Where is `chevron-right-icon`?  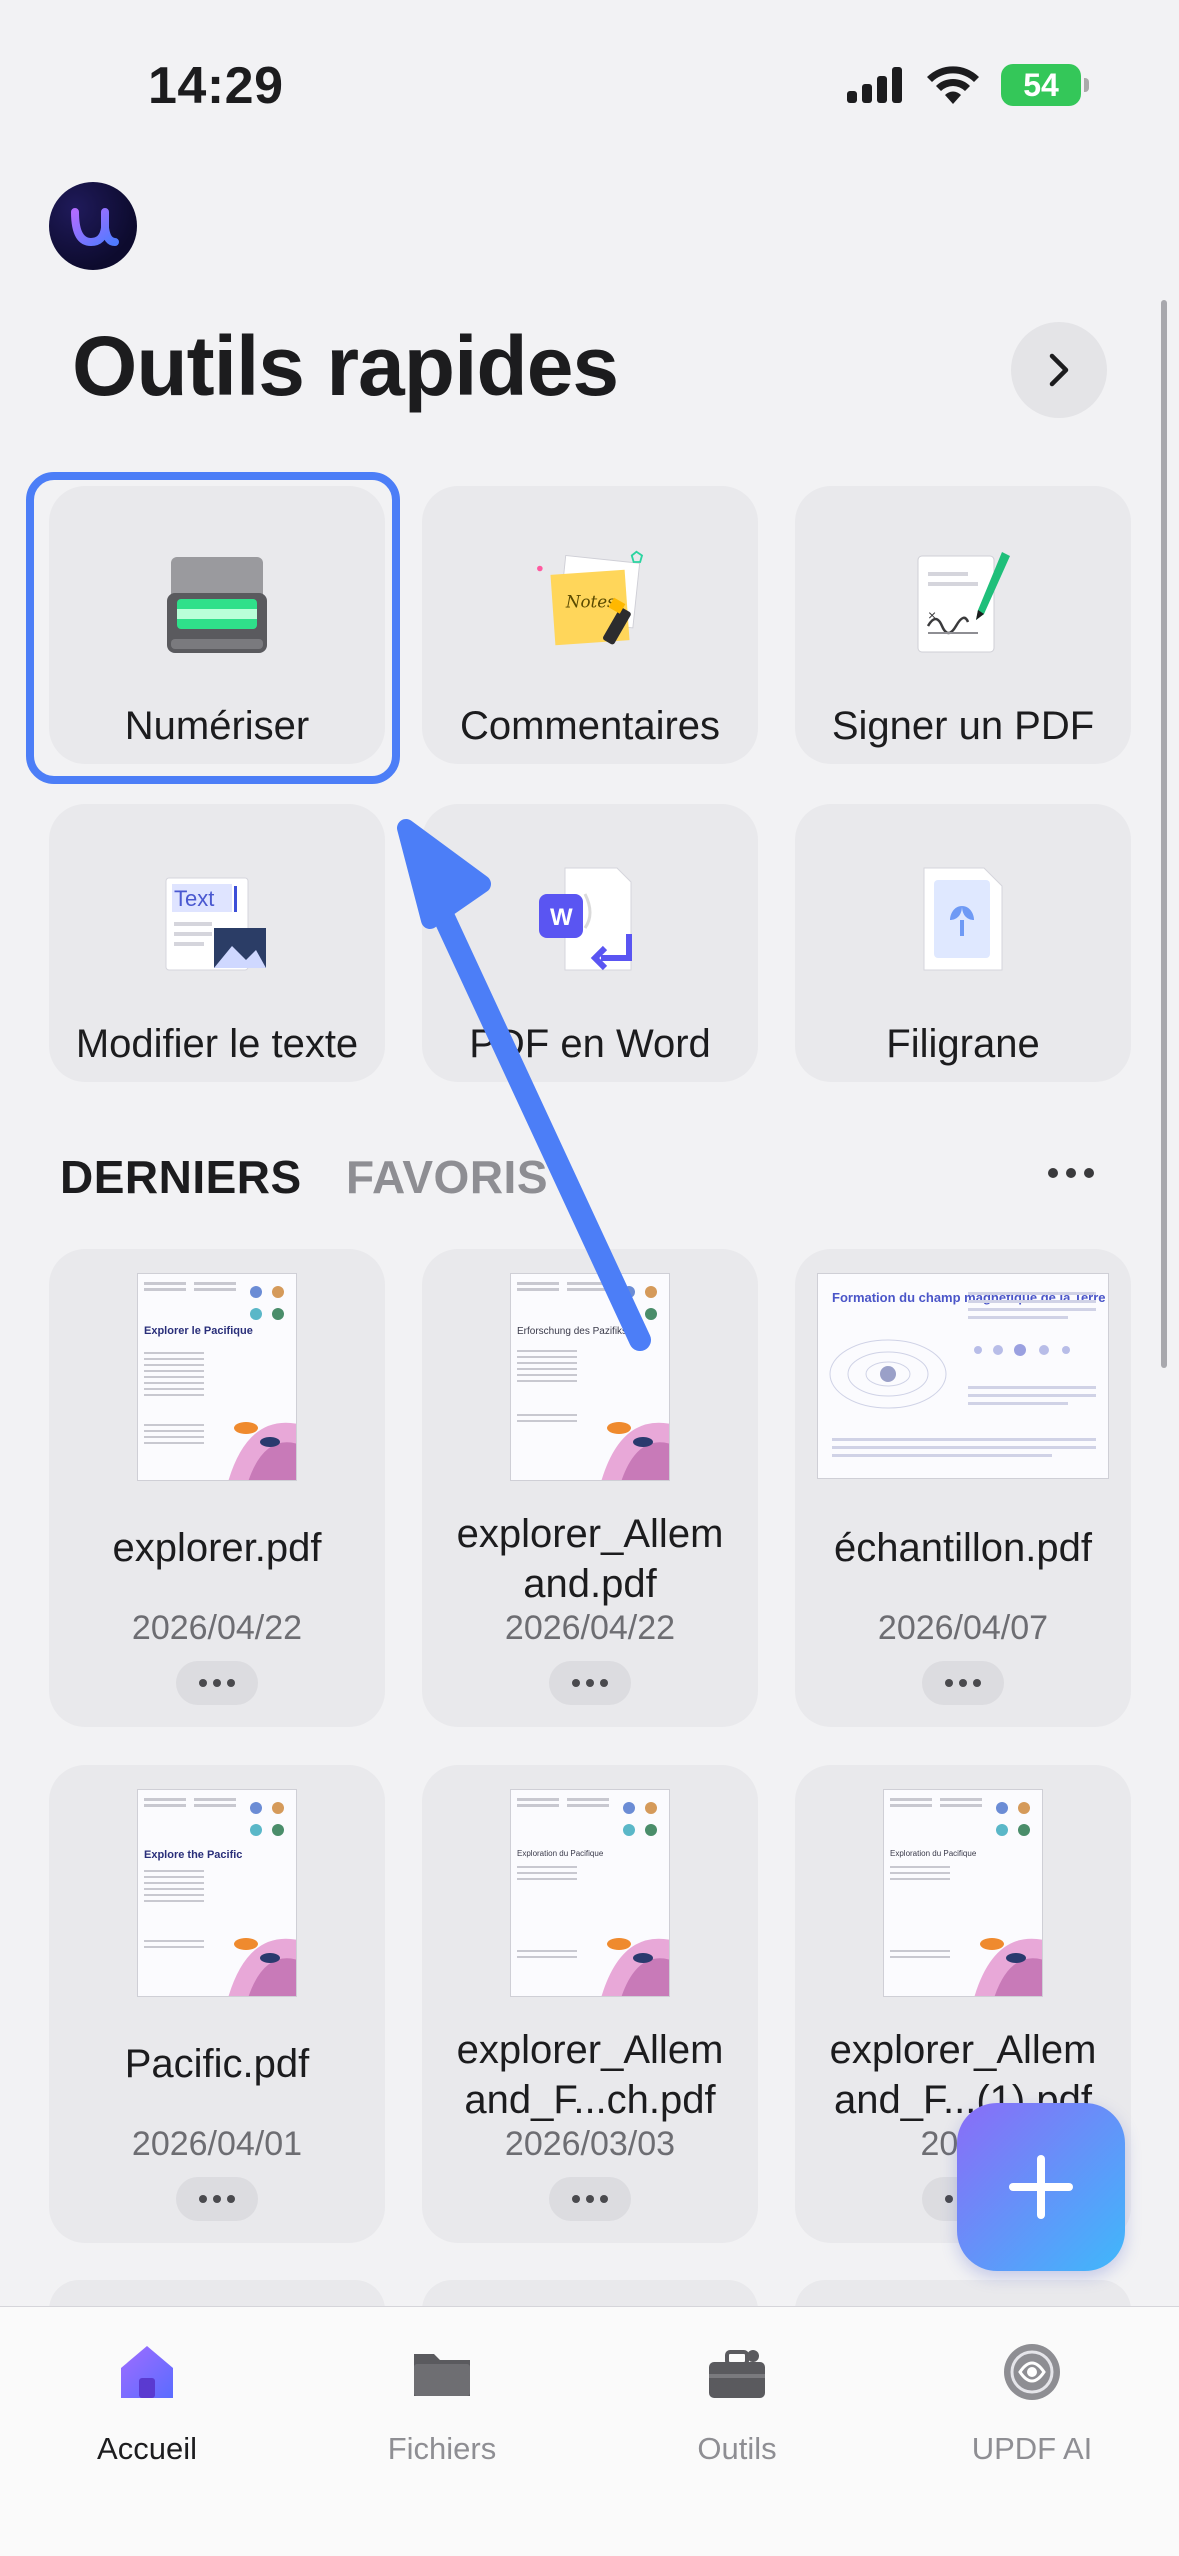 chevron-right-icon is located at coordinates (1059, 370).